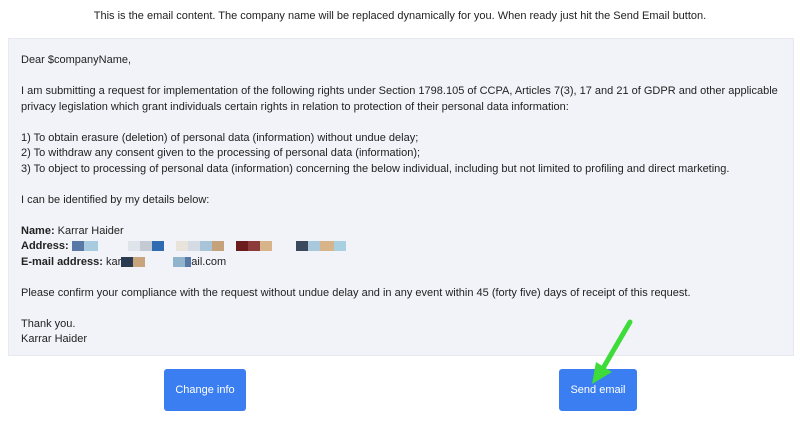  What do you see at coordinates (156, 261) in the screenshot?
I see `redacted-email` at bounding box center [156, 261].